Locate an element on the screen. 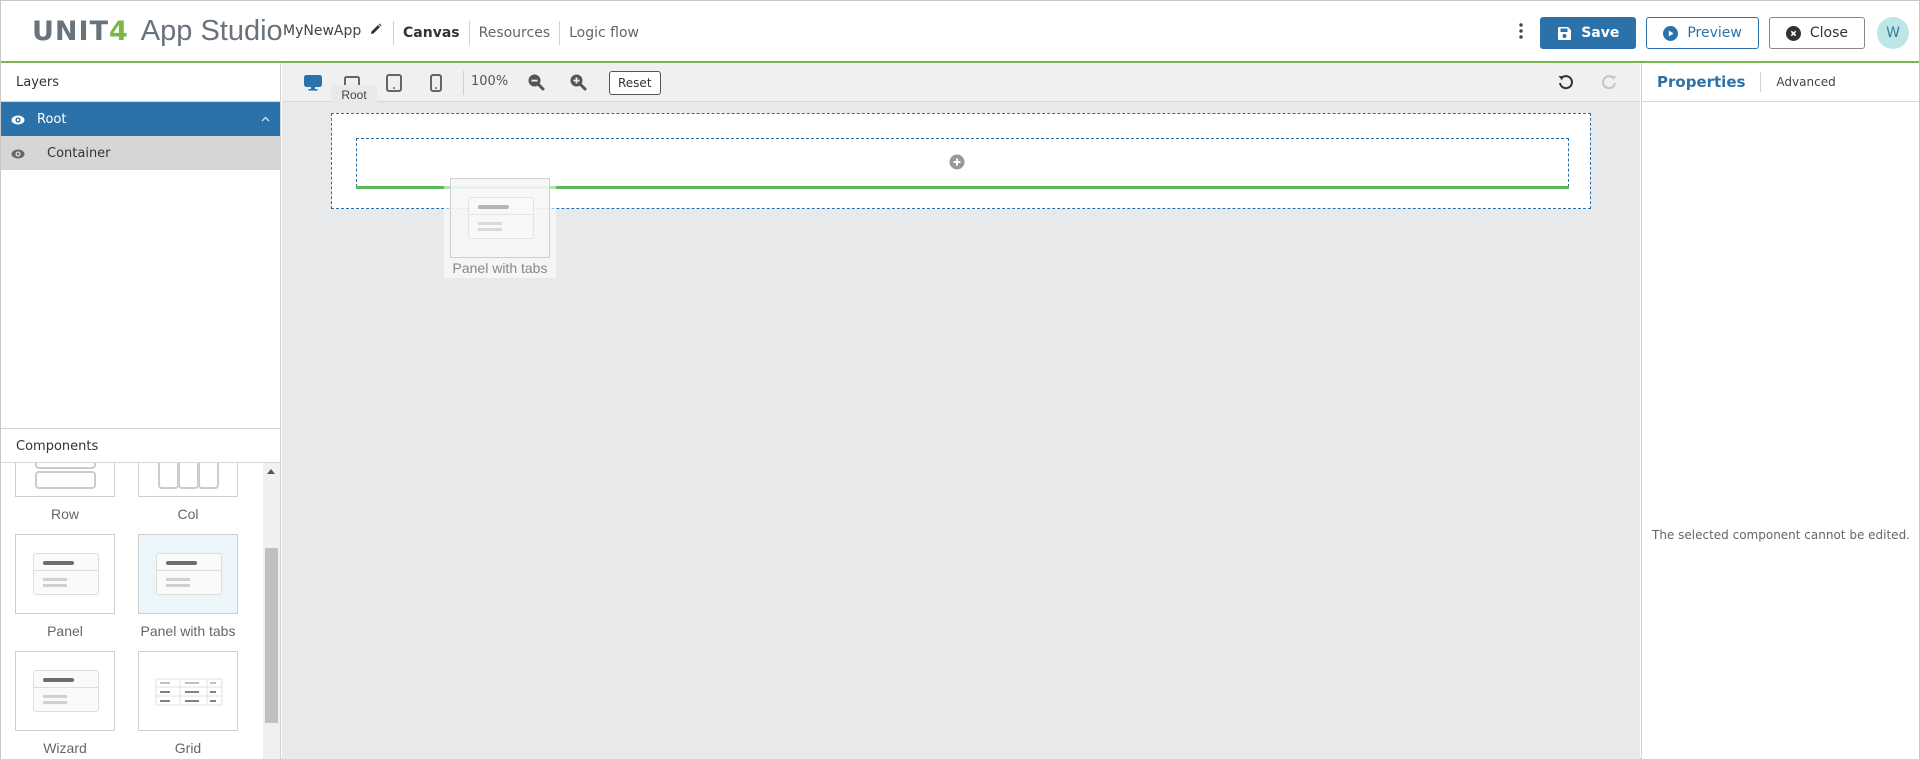 This screenshot has height=759, width=1920. component-panel-with-tabs: Panel with tabs is located at coordinates (188, 586).